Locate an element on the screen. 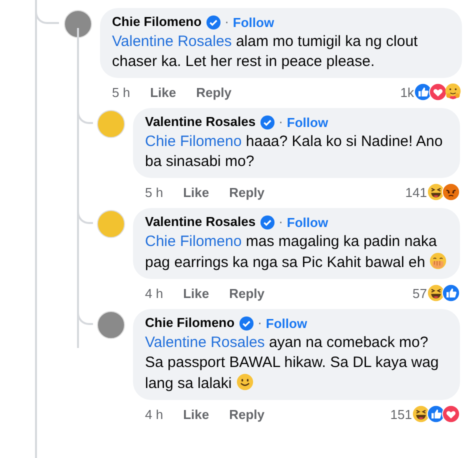 The width and height of the screenshot is (474, 458). reaction-count: 57 is located at coordinates (419, 293).